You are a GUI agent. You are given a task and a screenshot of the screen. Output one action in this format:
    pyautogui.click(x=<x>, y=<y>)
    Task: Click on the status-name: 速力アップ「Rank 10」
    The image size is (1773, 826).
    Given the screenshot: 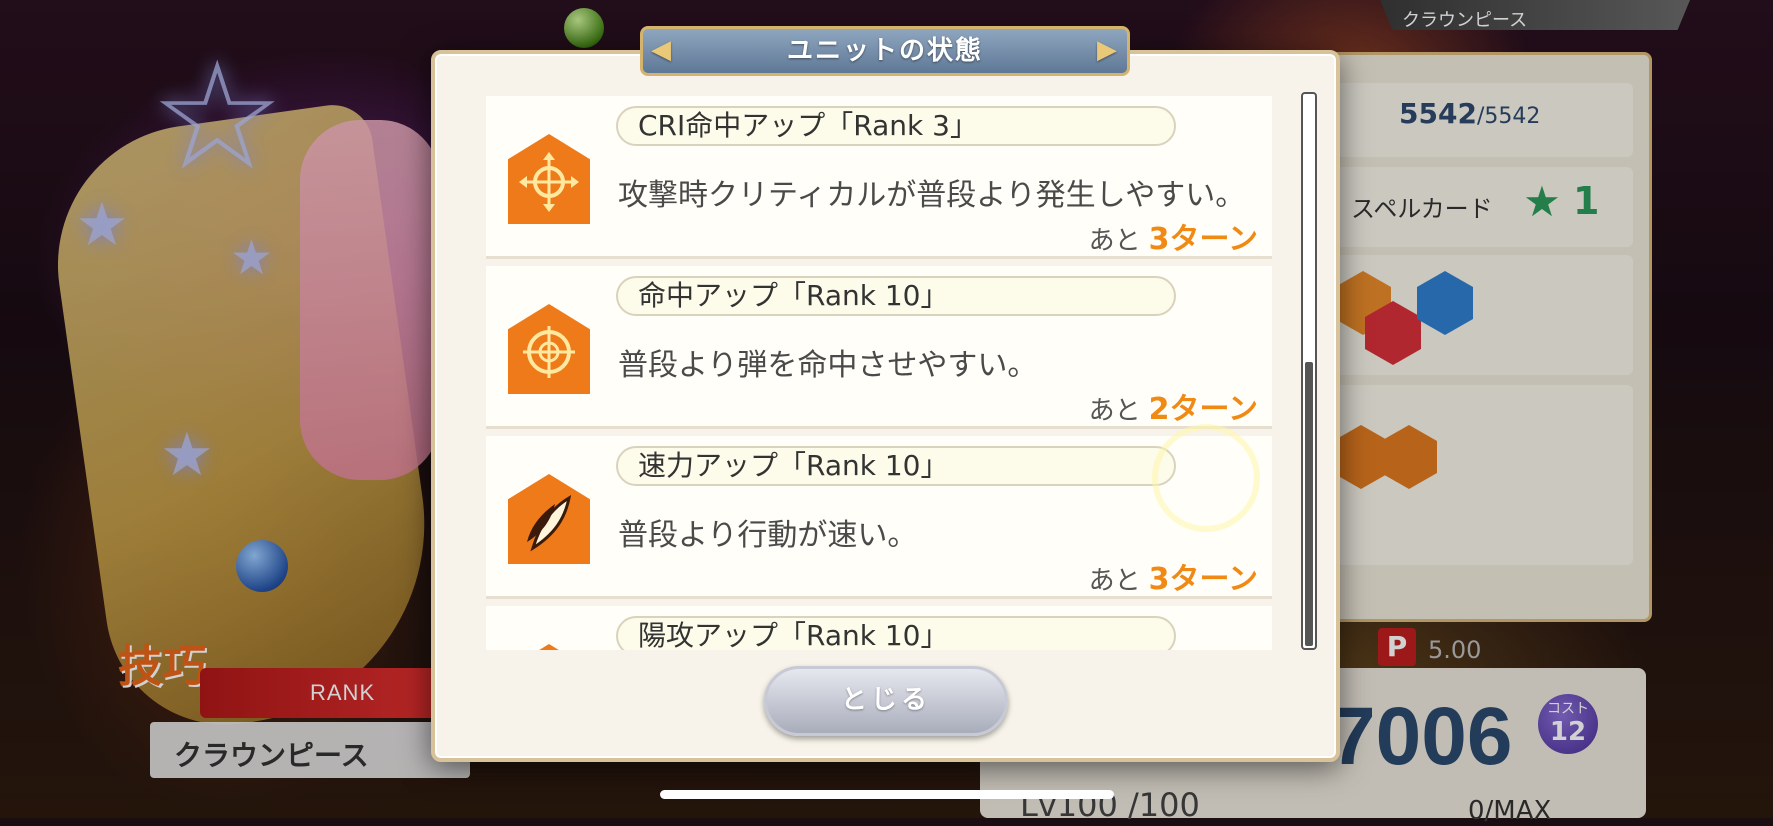 What is the action you would take?
    pyautogui.click(x=896, y=466)
    